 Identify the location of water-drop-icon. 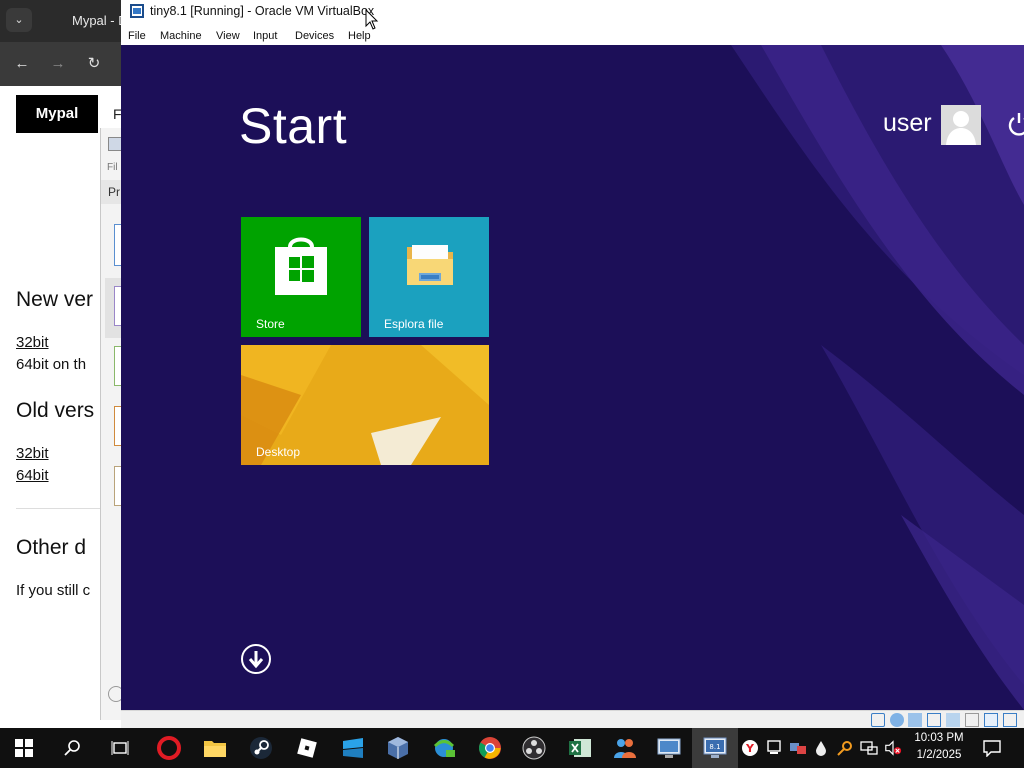
(821, 748).